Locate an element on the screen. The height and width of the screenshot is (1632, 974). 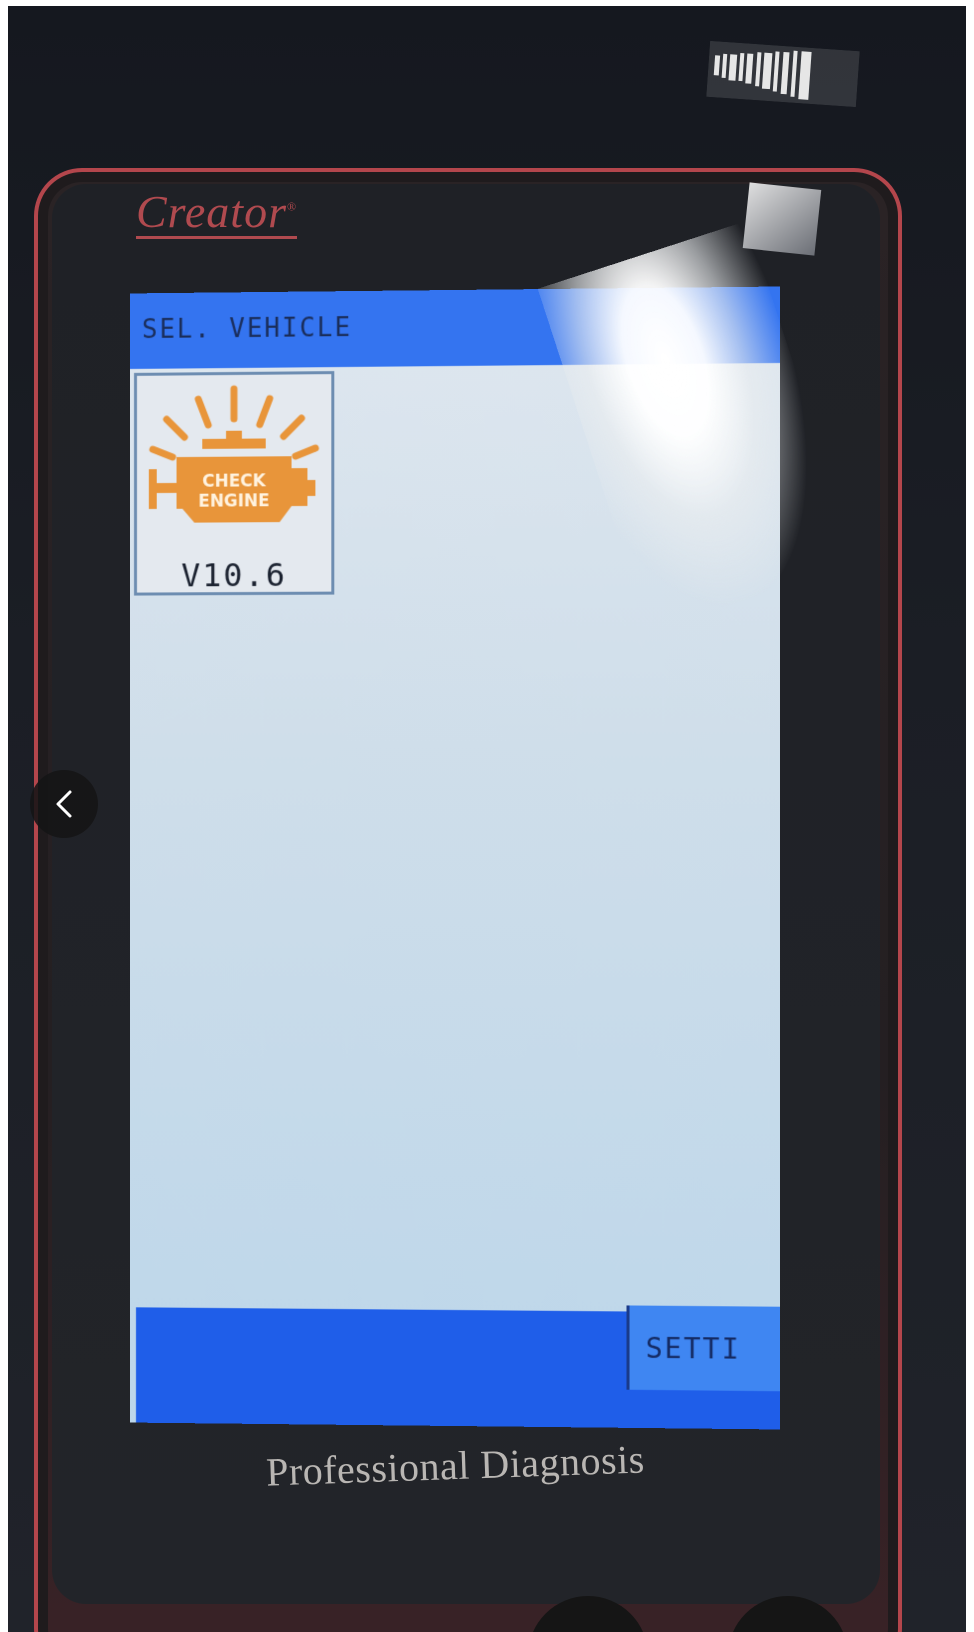
app-version-label: V10.6 is located at coordinates (234, 575).